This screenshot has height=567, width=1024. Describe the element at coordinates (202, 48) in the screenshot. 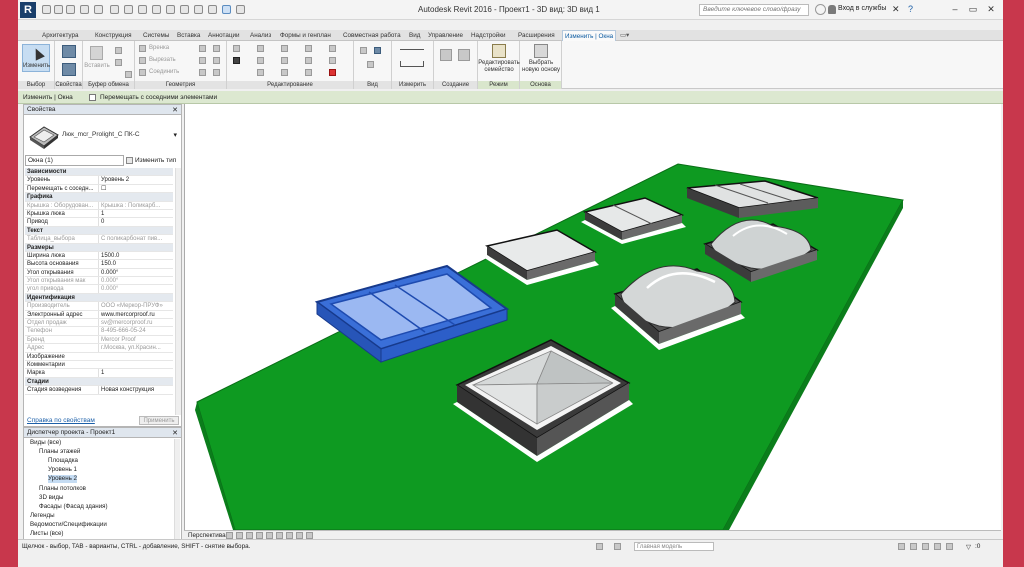

I see `wall-joins-icon` at that location.